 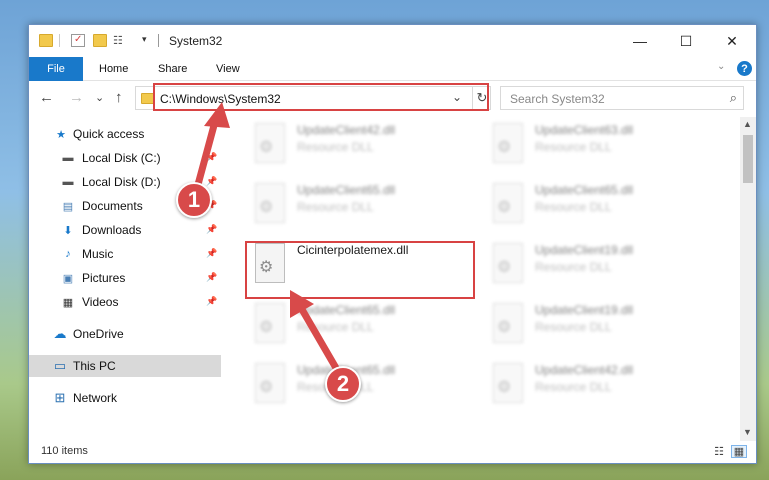 I want to click on arrow-2-shaft, so click(x=318, y=337).